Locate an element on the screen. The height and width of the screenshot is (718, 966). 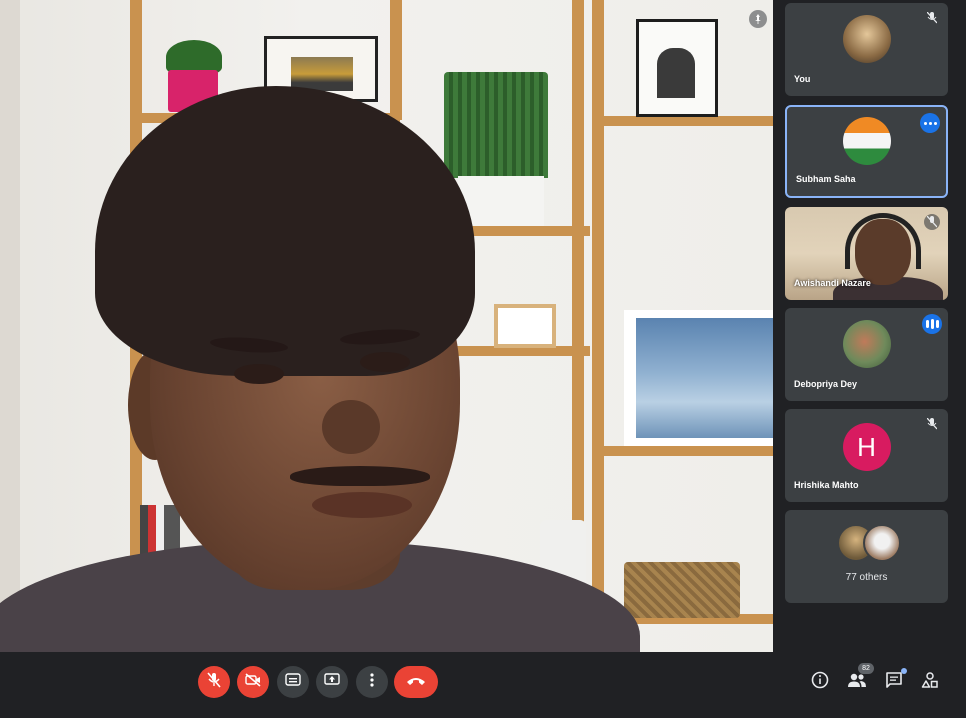
activities-icon is located at coordinates (930, 682).